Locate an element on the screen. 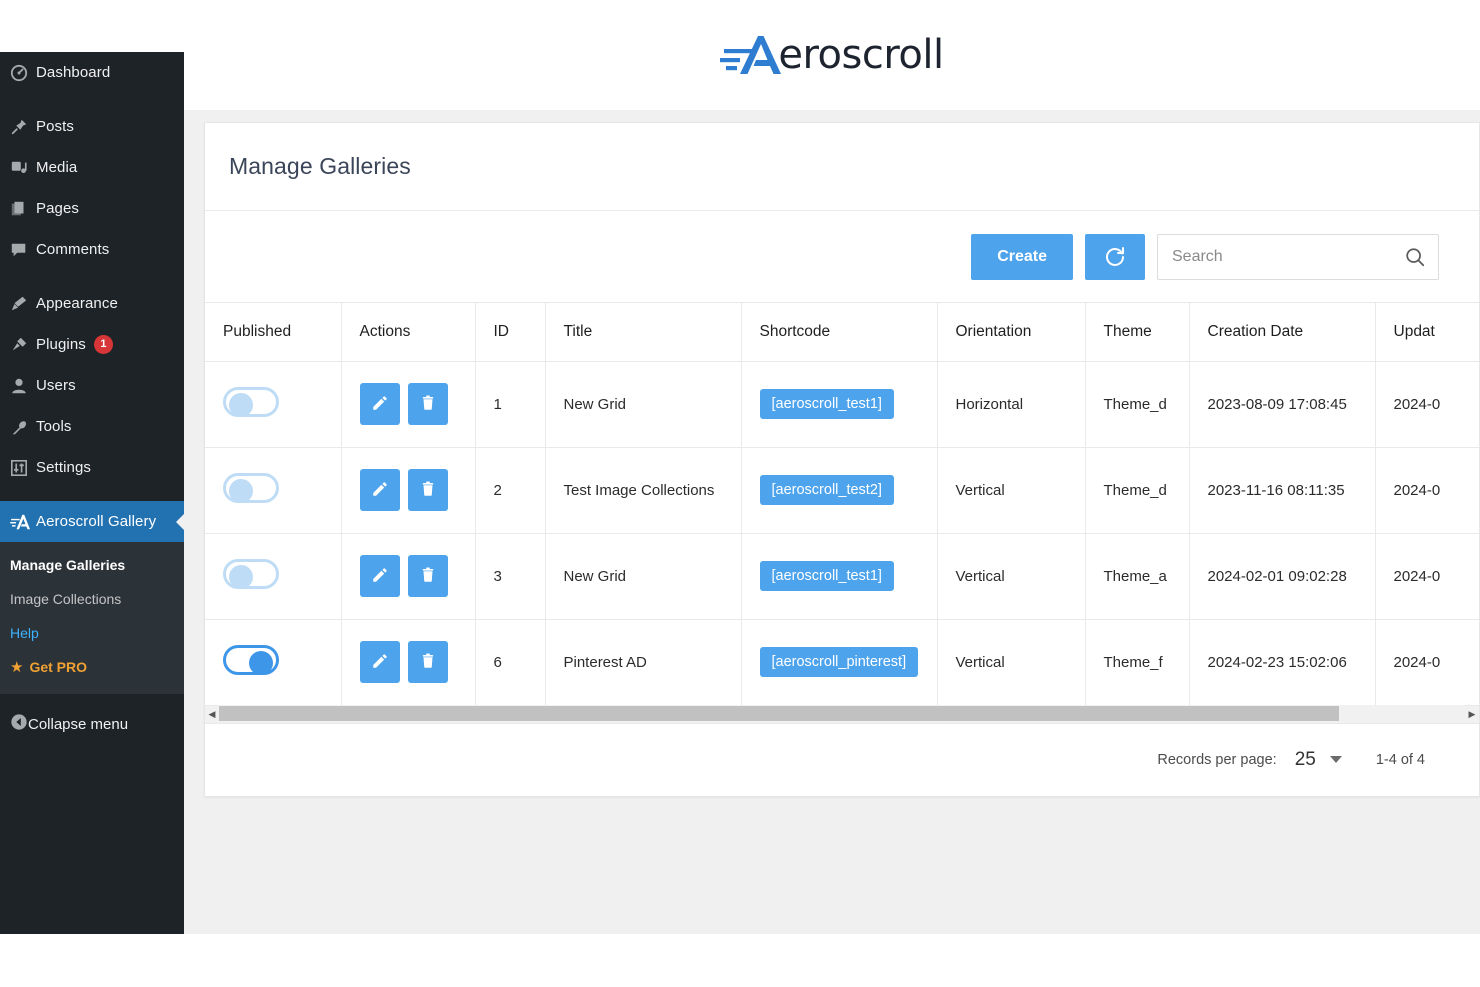 This screenshot has height=987, width=1480. scroll-left-arrow-icon: ◀ is located at coordinates (212, 714).